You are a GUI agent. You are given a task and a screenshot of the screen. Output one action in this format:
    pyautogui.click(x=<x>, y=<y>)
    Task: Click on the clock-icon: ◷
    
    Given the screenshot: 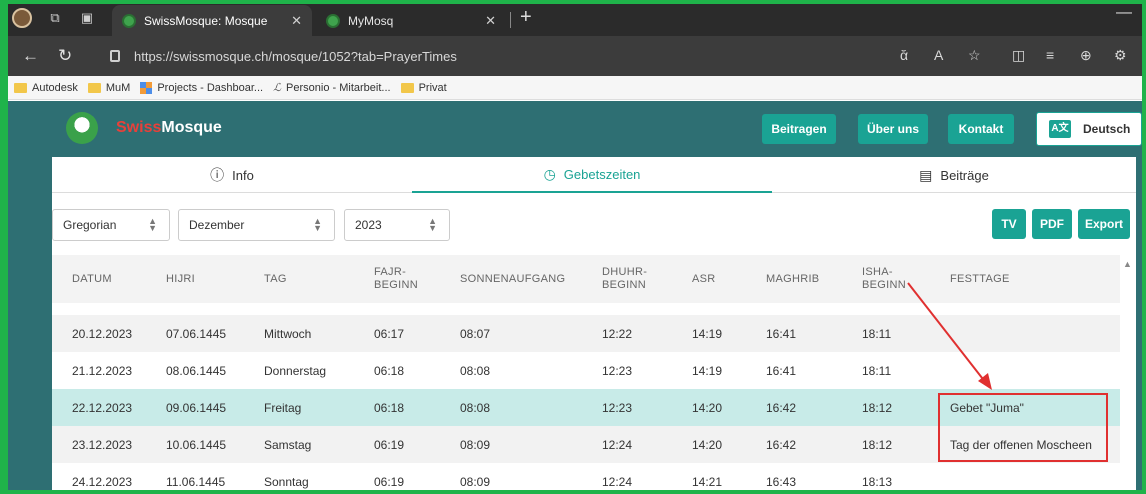 What is the action you would take?
    pyautogui.click(x=549, y=173)
    